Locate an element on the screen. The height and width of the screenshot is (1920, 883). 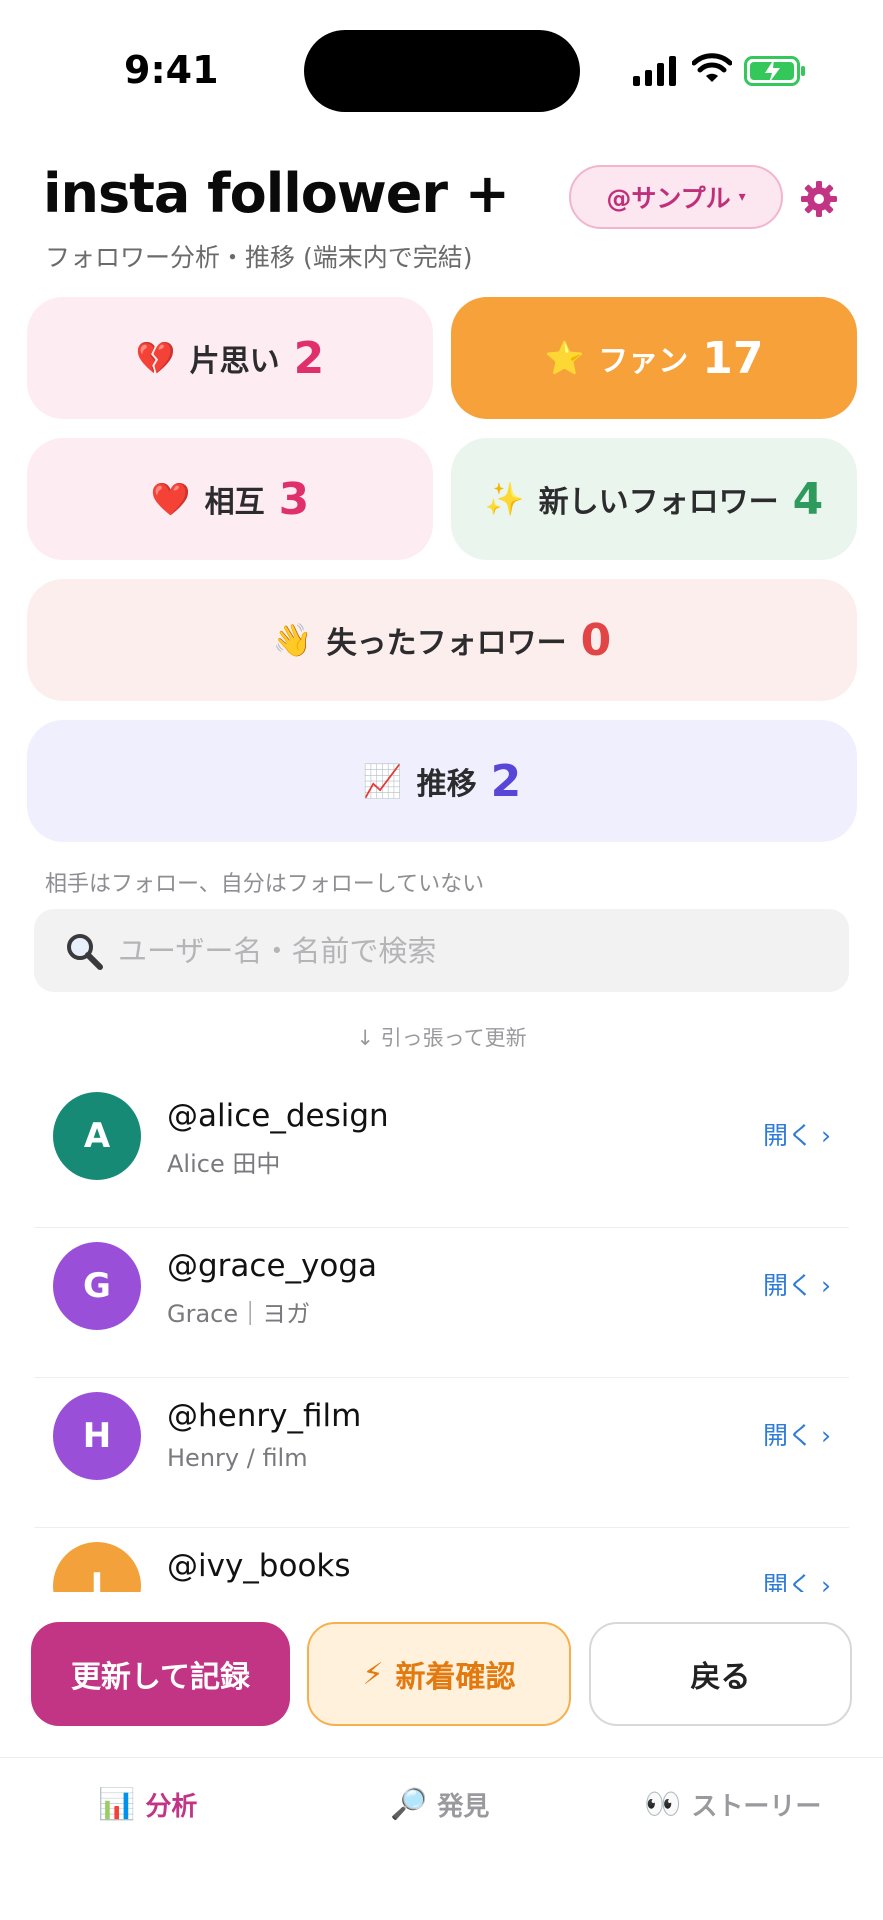
fans-count: 17 is located at coordinates (733, 358).